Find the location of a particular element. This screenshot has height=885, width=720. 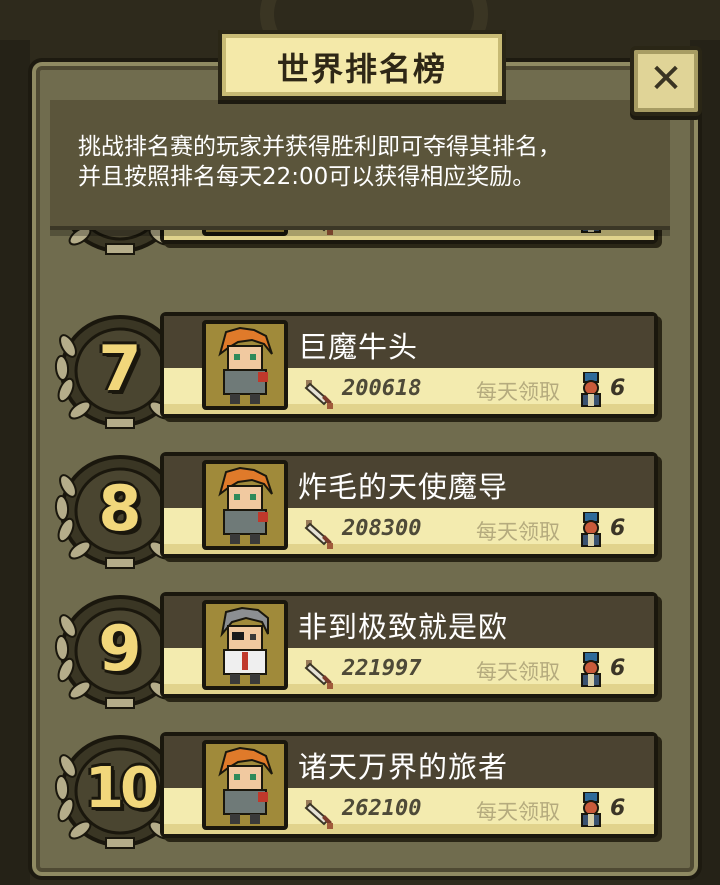

ranking-row: 9 非到极致就是欧 221997 每天领取 6 is located at coordinates (360, 656).